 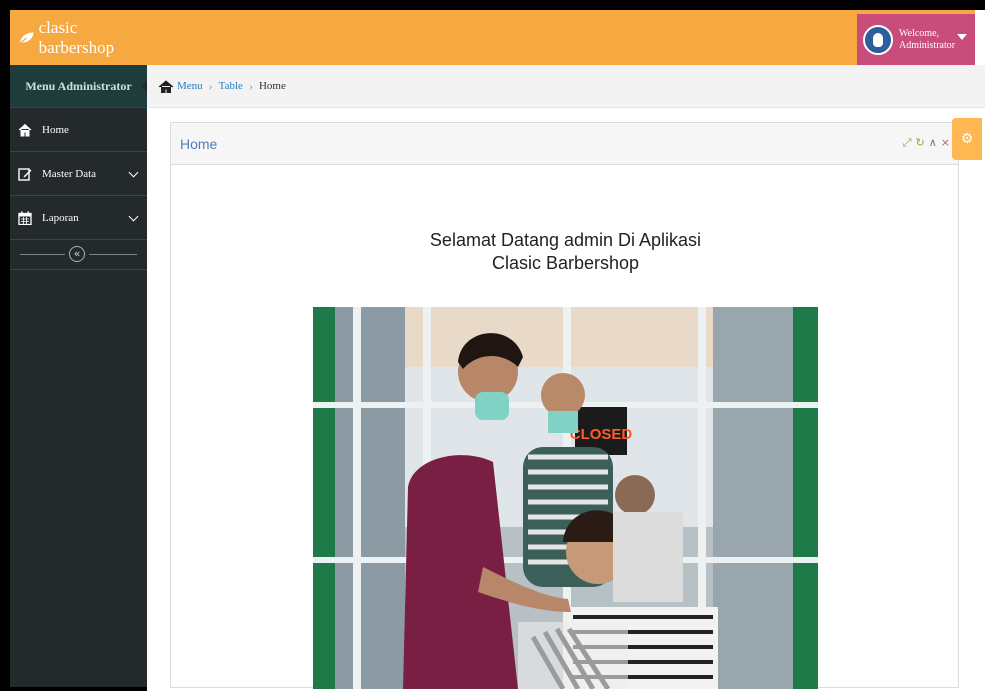 I want to click on sidebar-collapse-row: «, so click(x=78, y=255).